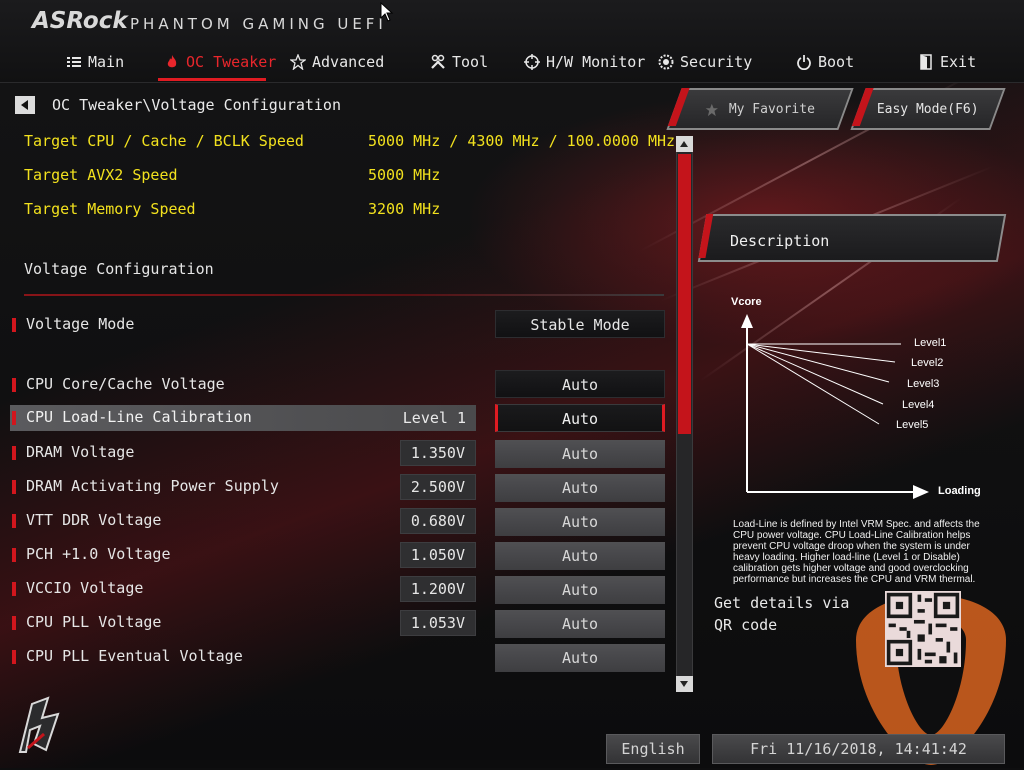 The image size is (1024, 770). I want to click on setting-label: VCCIO Voltage, so click(85, 588).